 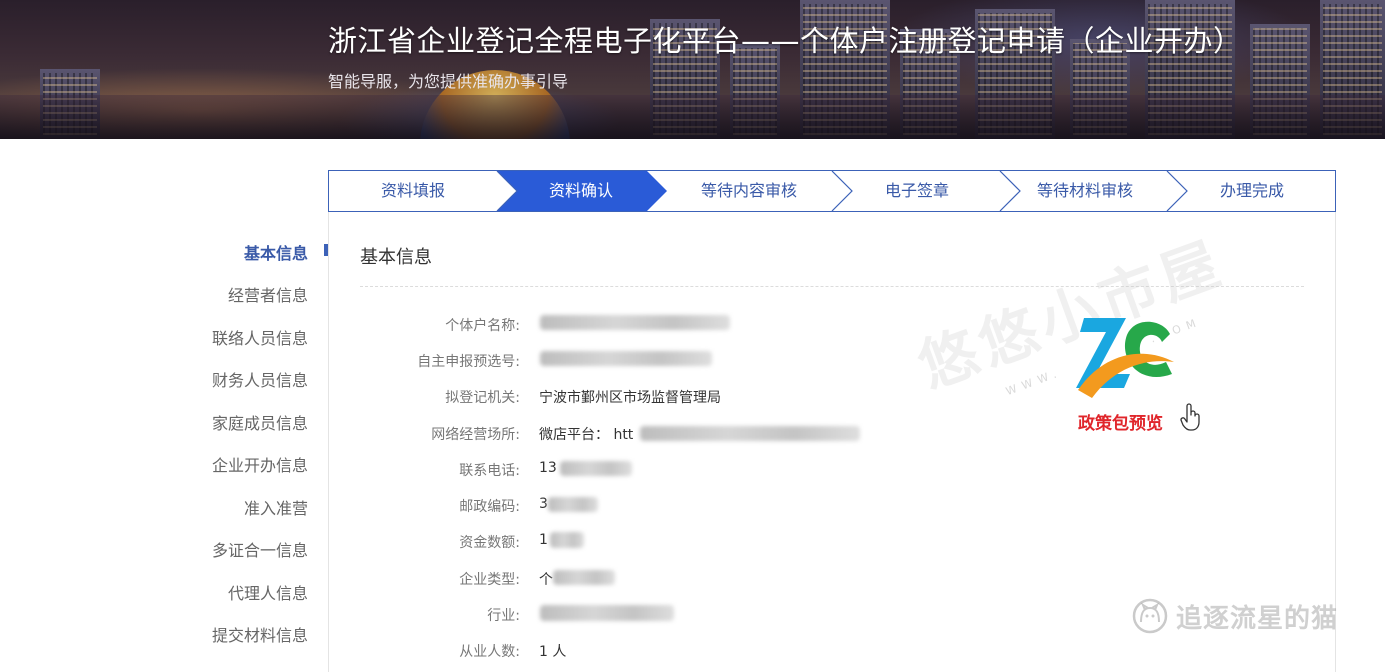 I want to click on hand-pointer-icon, so click(x=1190, y=417).